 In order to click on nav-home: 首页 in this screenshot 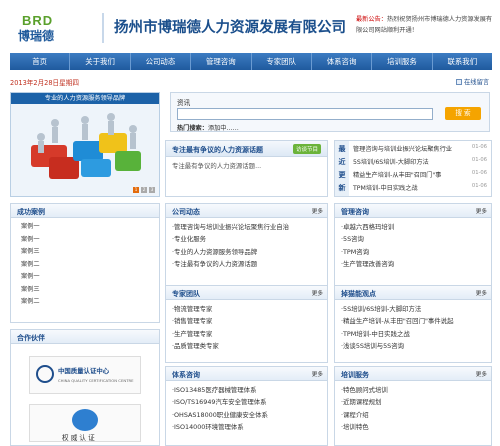, I will do `click(40, 61)`.